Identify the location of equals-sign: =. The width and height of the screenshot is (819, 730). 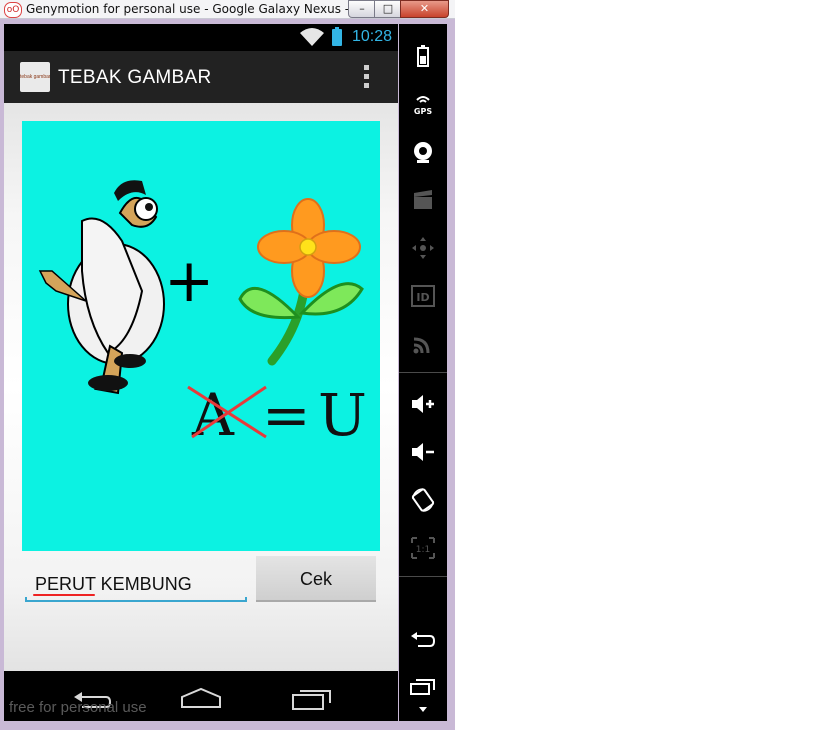
(286, 415).